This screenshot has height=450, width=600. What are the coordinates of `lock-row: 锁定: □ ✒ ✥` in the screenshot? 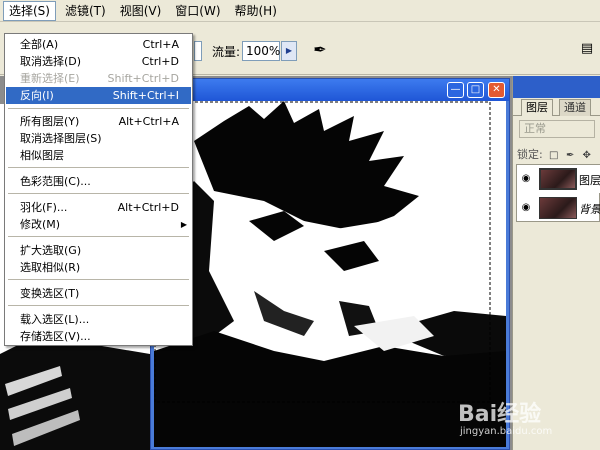 It's located at (554, 154).